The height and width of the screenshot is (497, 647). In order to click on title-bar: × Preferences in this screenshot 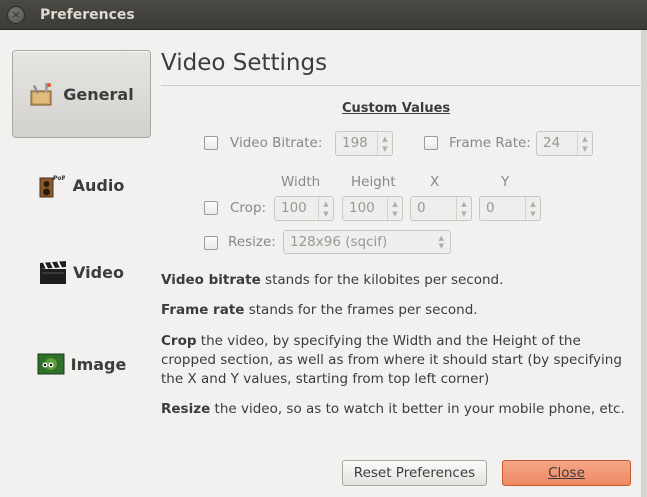, I will do `click(323, 15)`.